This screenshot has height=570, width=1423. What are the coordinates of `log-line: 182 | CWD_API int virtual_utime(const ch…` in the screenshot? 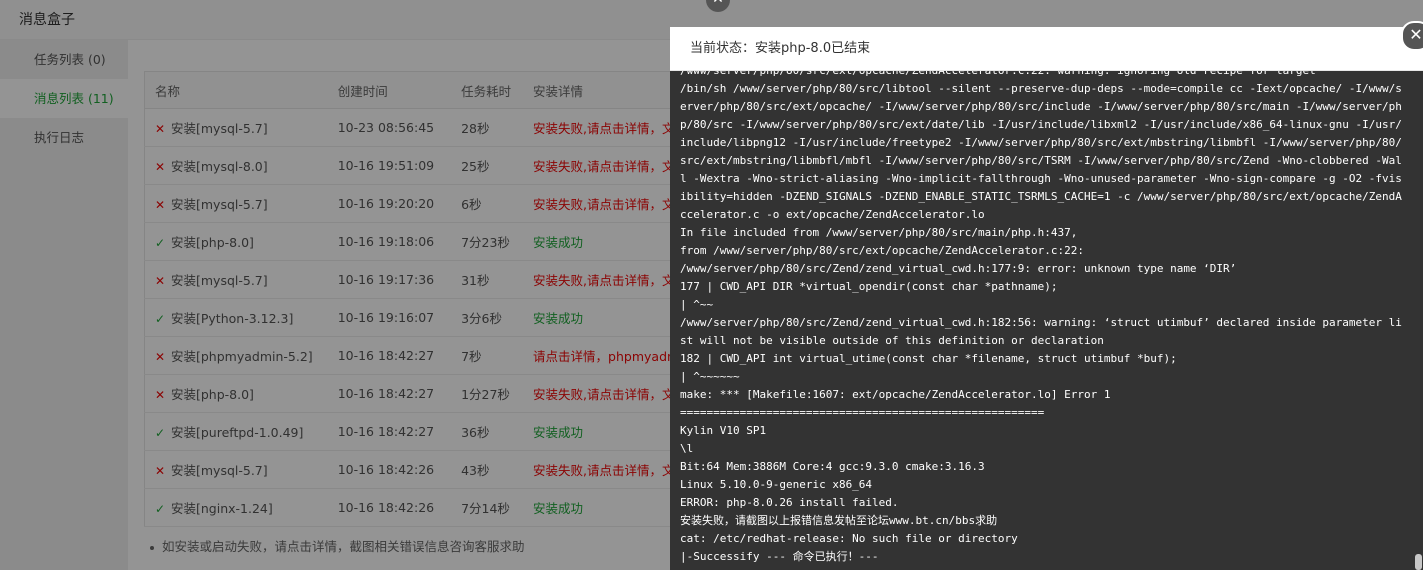 It's located at (928, 358).